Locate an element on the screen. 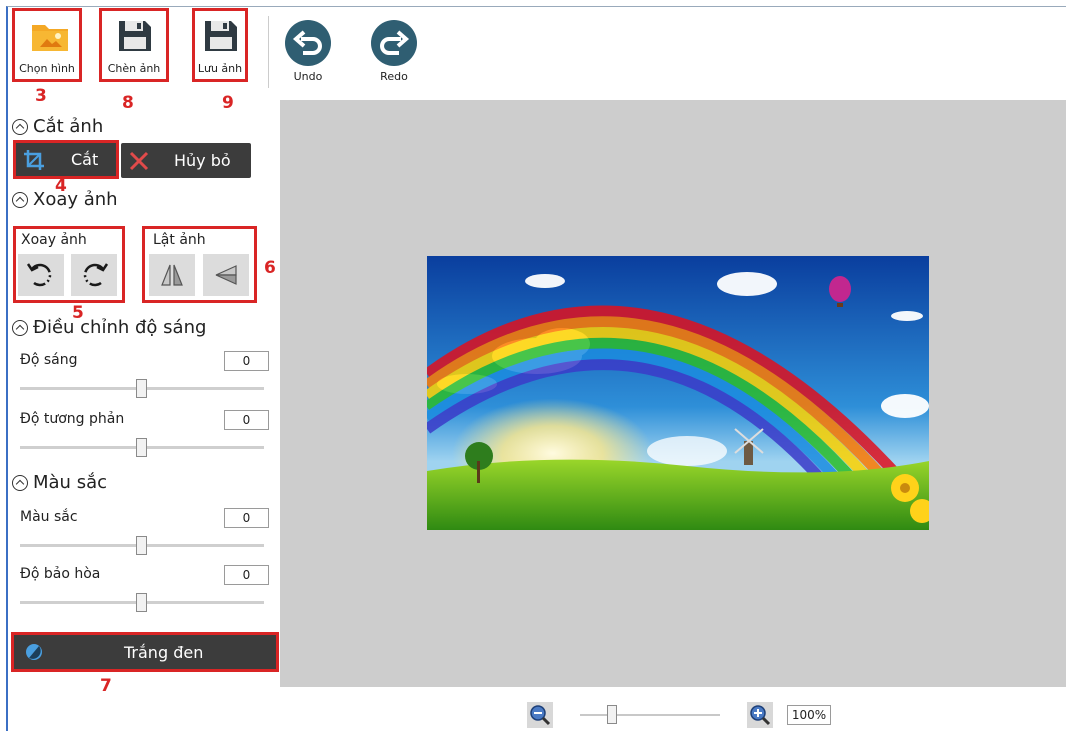 The image size is (1066, 731). cancel-crop-button: Hủy bỏ is located at coordinates (186, 160).